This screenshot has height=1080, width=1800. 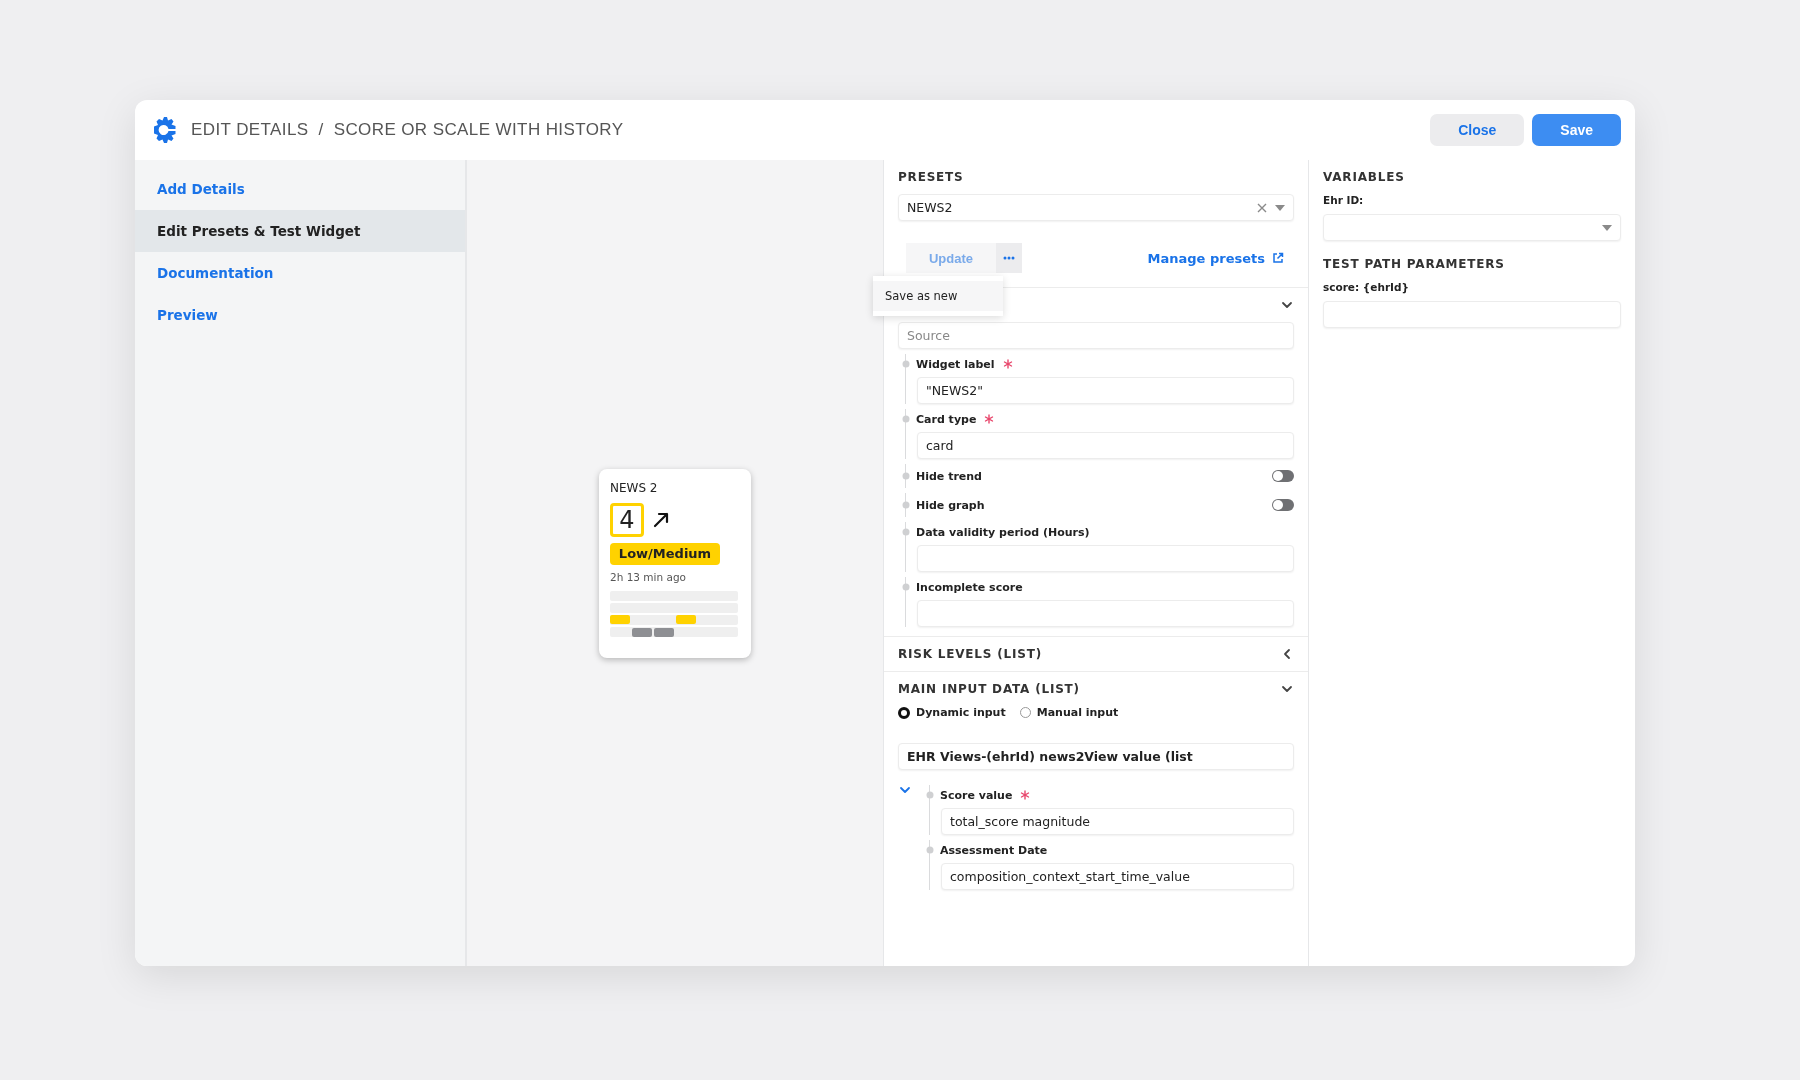 I want to click on score-value: 4, so click(x=627, y=519).